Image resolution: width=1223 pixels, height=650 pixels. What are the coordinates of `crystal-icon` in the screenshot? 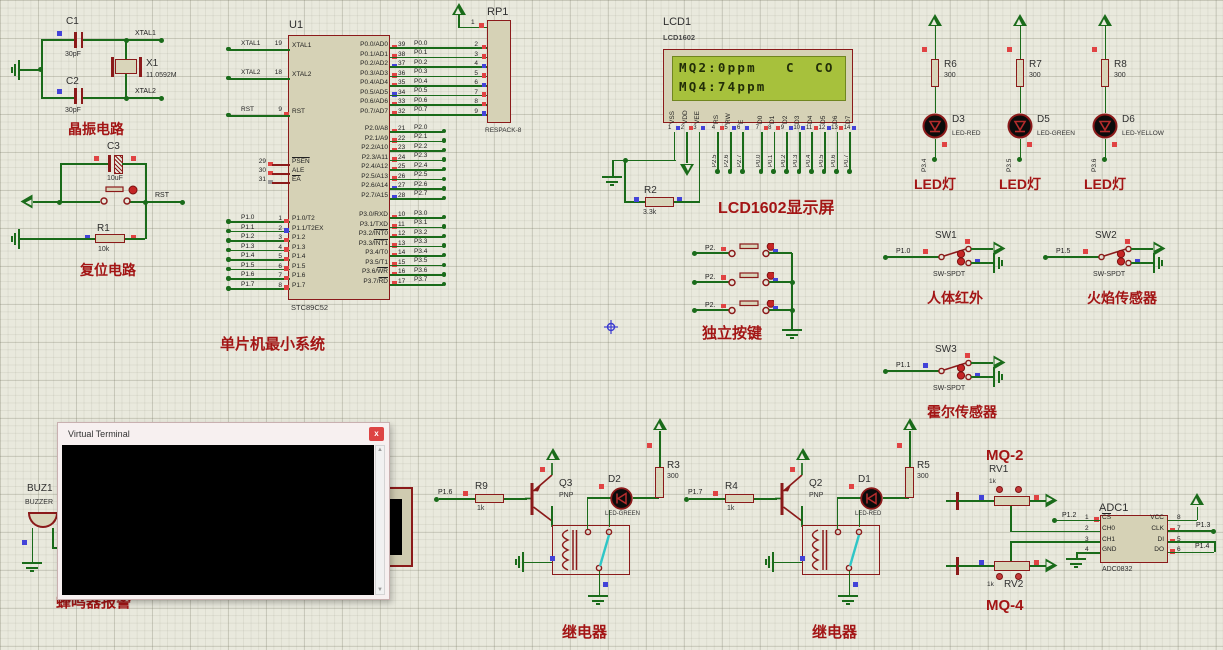 It's located at (126, 66).